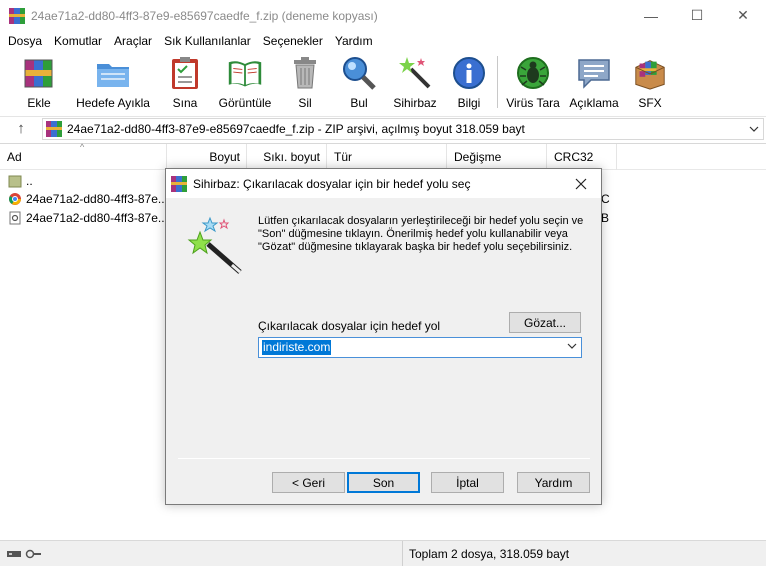 This screenshot has width=766, height=566. Describe the element at coordinates (15, 181) in the screenshot. I see `parent-folder-icon` at that location.